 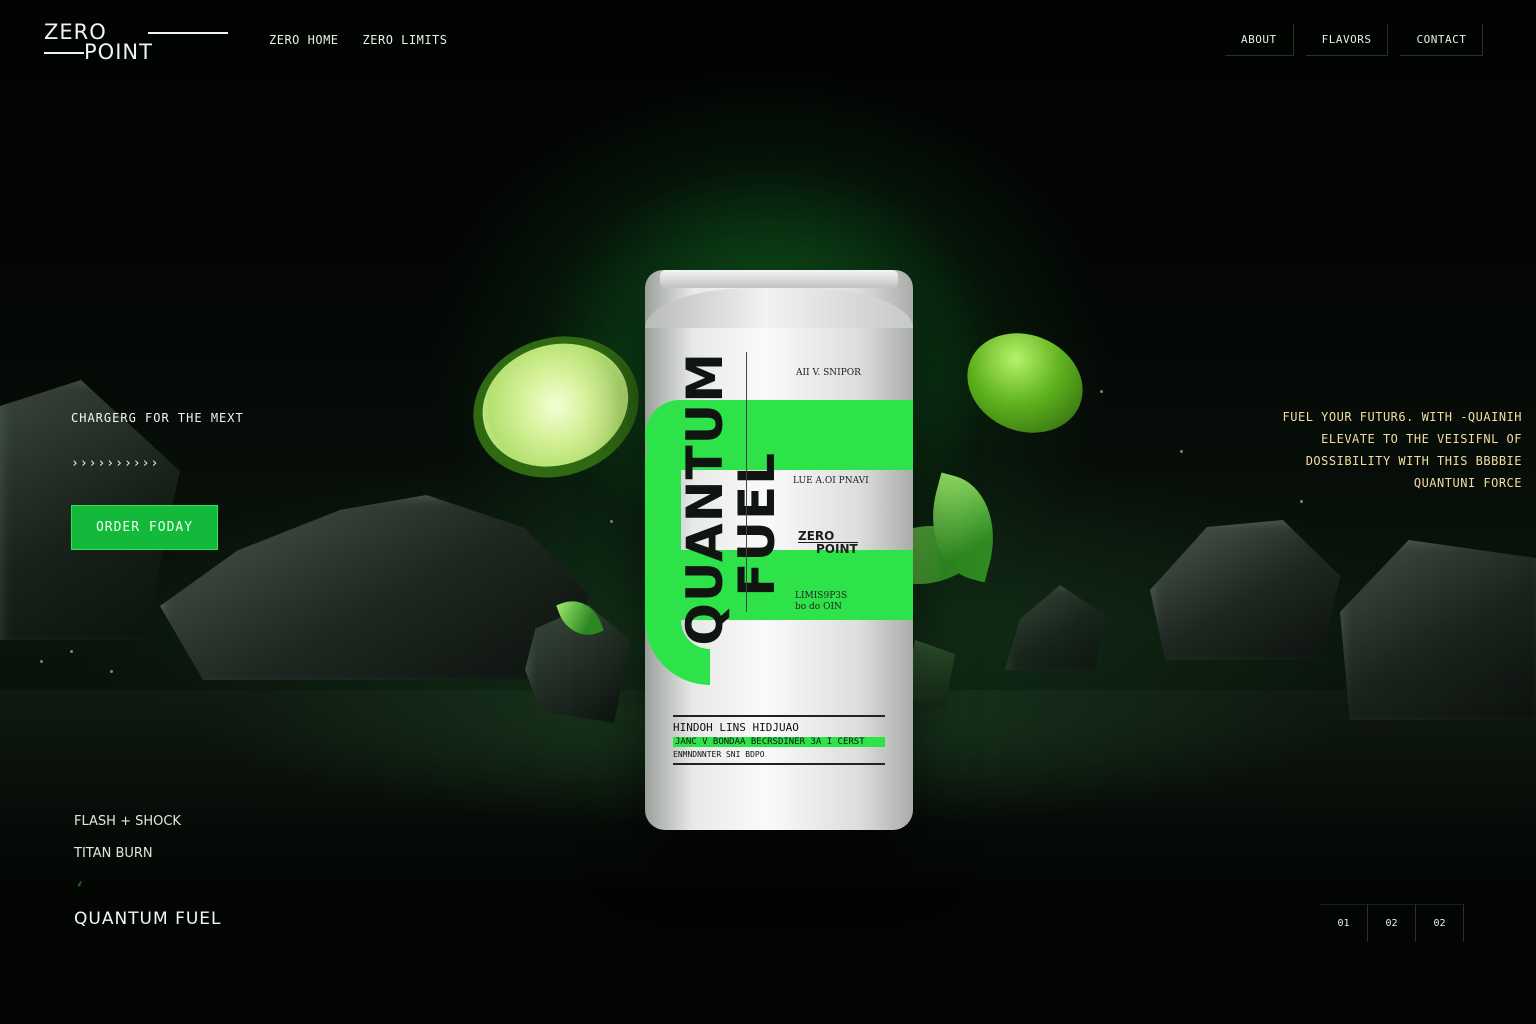 I want to click on can-small-text: bo do OIN, so click(x=818, y=607).